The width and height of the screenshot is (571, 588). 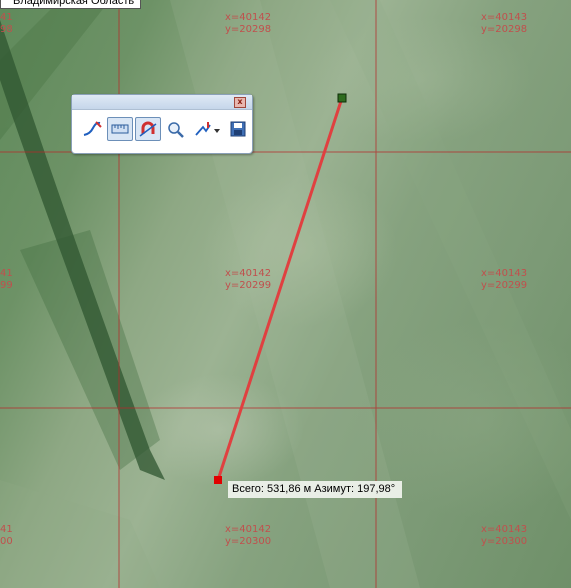 I want to click on draw-line-icon, so click(x=92, y=128).